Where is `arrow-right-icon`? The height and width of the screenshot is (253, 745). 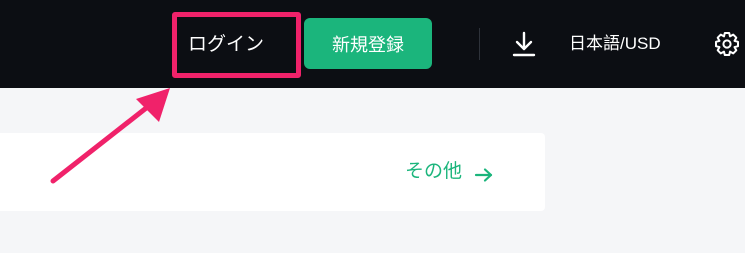
arrow-right-icon is located at coordinates (484, 172).